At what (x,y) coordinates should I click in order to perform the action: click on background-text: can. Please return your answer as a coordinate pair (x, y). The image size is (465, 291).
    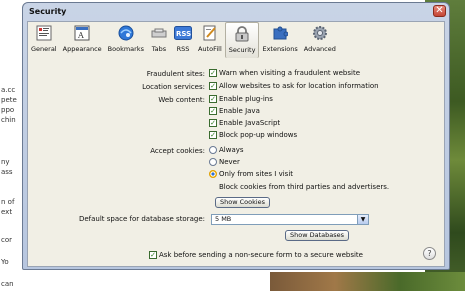
    Looking at the image, I should click on (7, 284).